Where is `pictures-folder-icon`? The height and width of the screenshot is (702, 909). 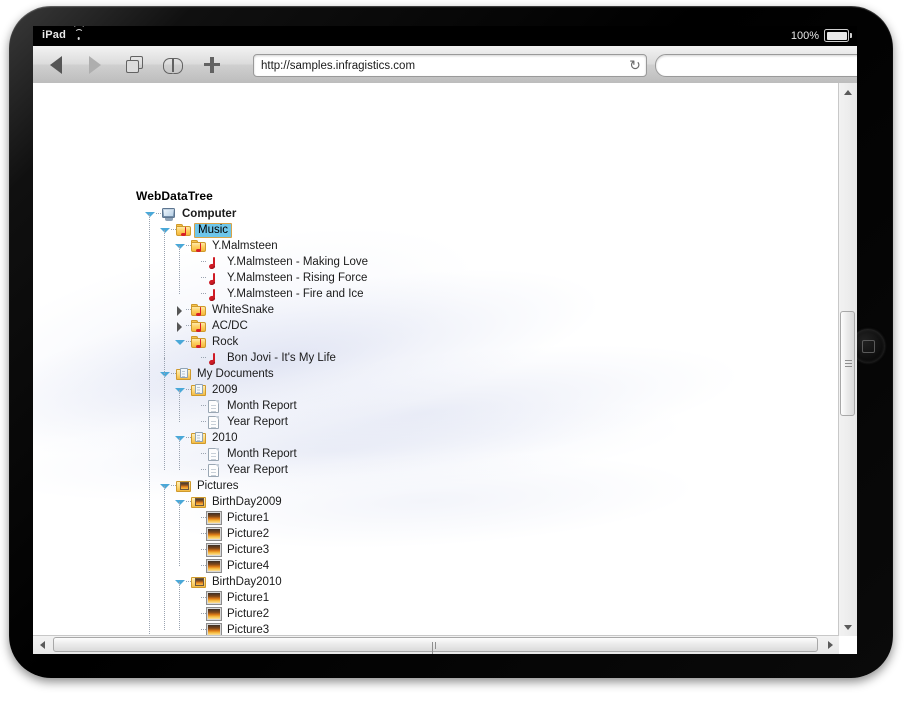
pictures-folder-icon is located at coordinates (199, 502).